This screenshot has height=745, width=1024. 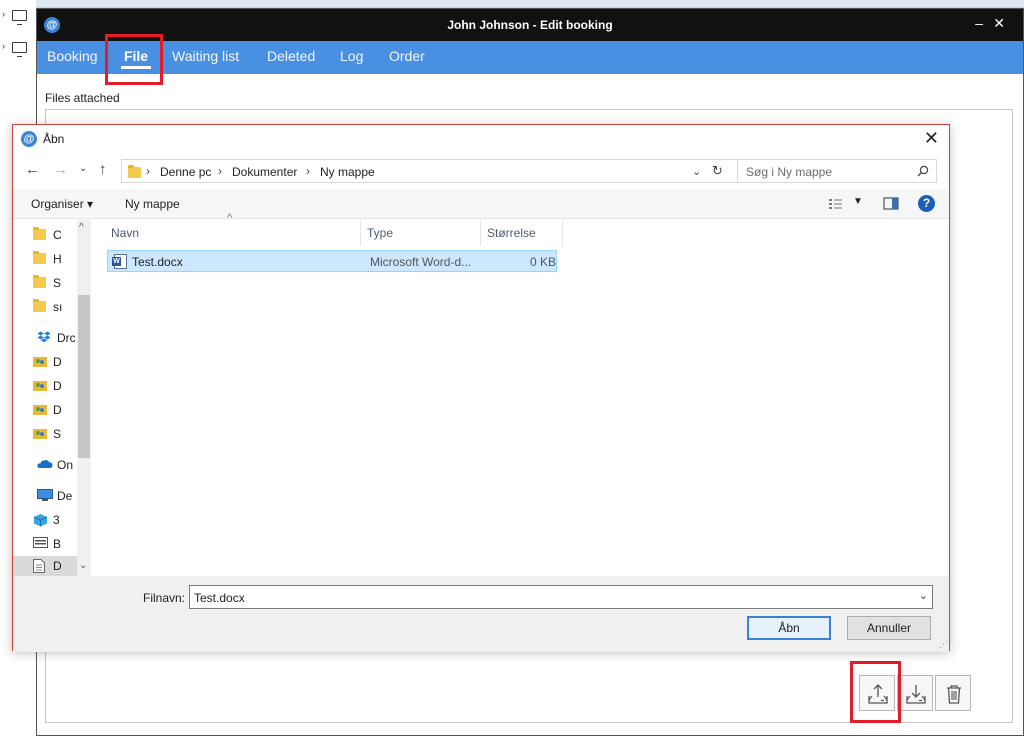 I want to click on dialog-footer: Filnavn: ⌄ Åbn Annuller ⋰, so click(x=481, y=614).